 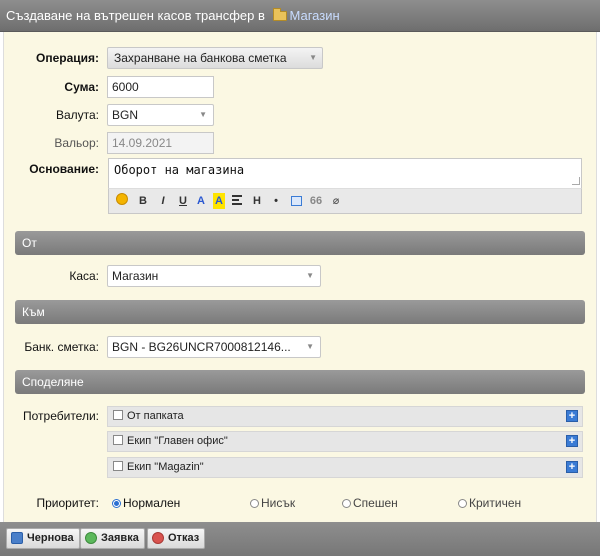 What do you see at coordinates (152, 503) in the screenshot?
I see `priority-option-label: Нормален` at bounding box center [152, 503].